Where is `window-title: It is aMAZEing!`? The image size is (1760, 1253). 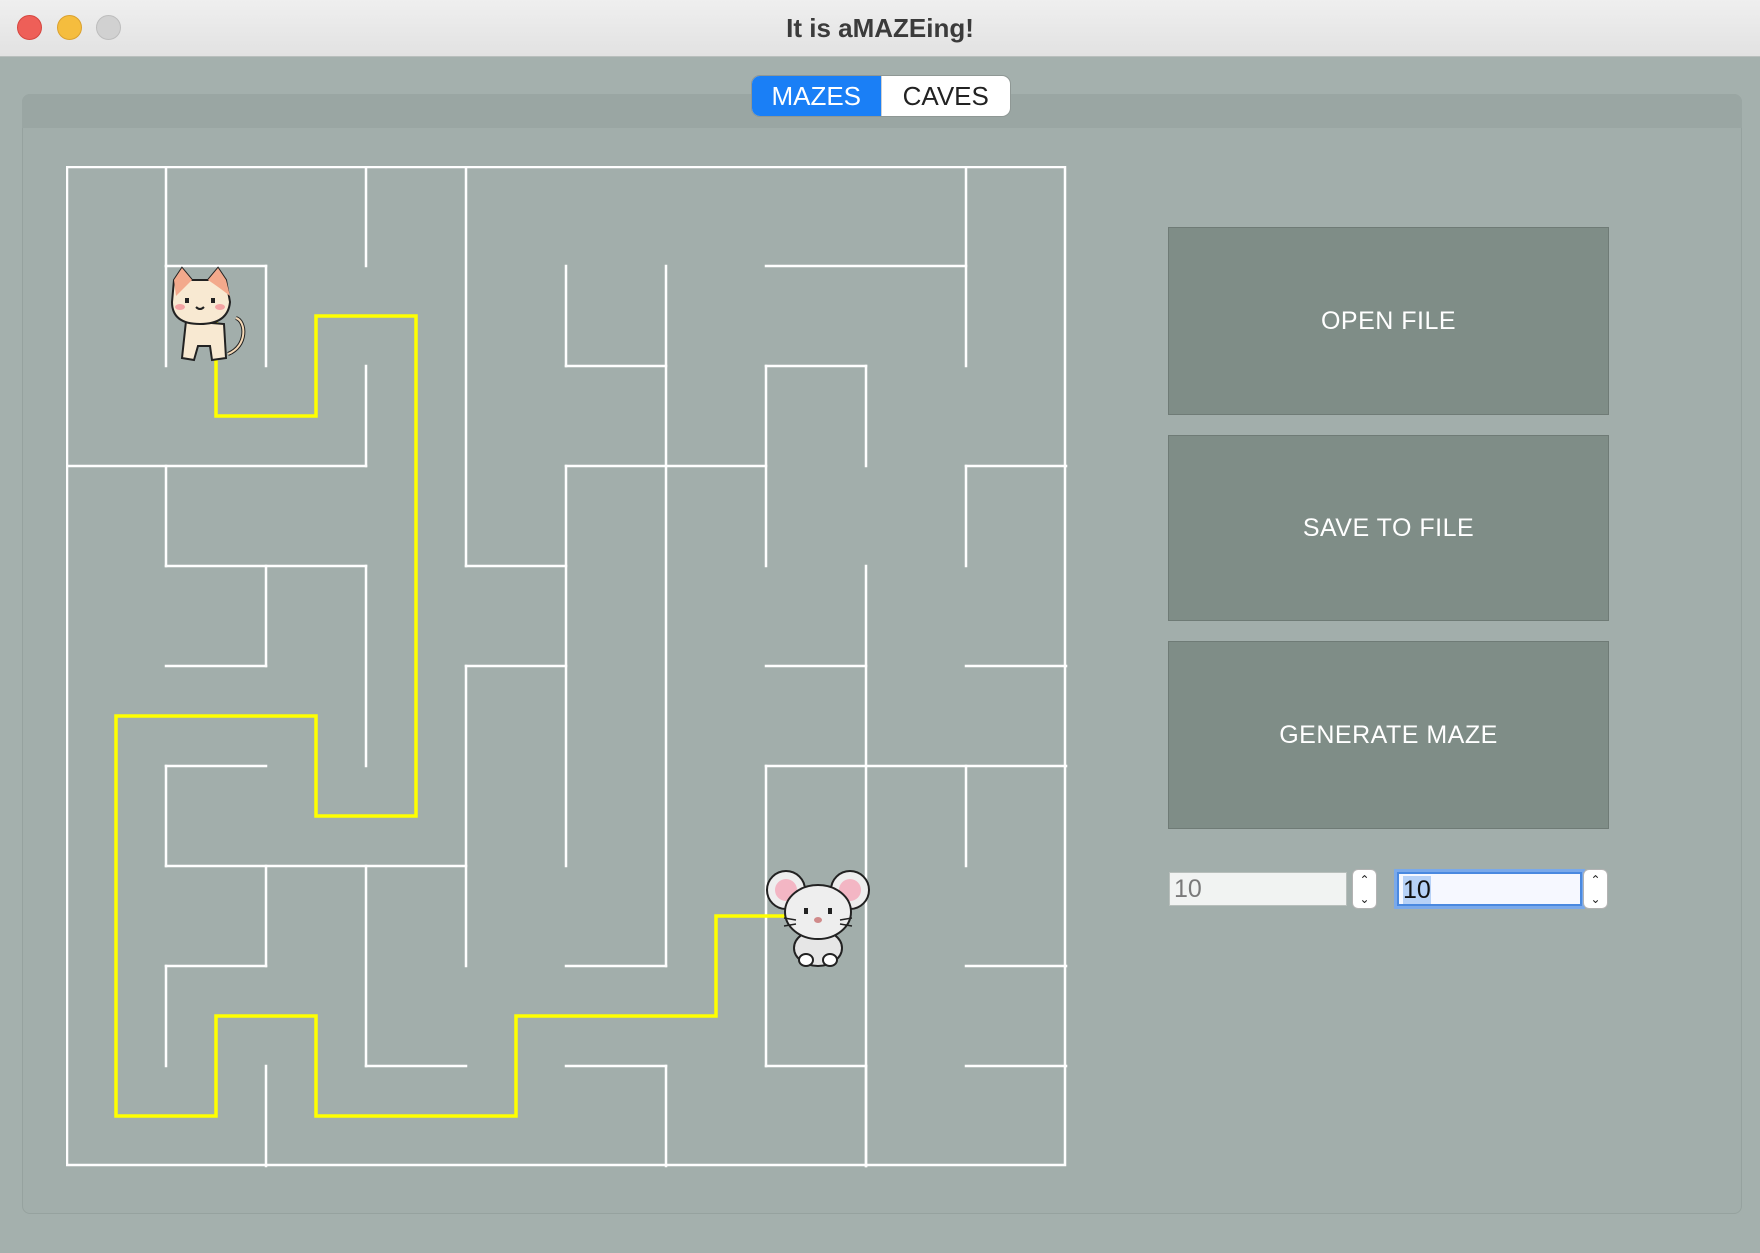
window-title: It is aMAZEing! is located at coordinates (880, 28).